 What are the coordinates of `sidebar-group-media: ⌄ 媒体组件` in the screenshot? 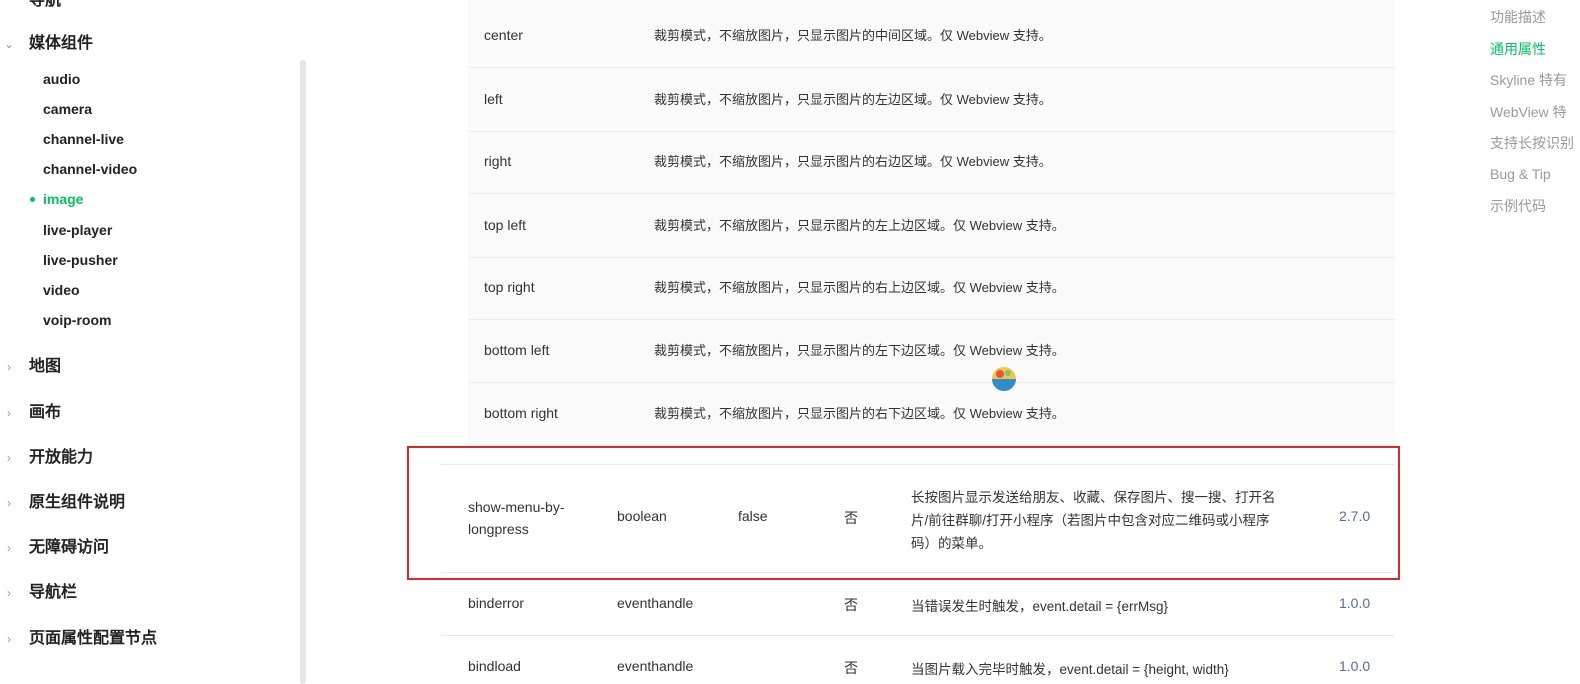 It's located at (145, 44).